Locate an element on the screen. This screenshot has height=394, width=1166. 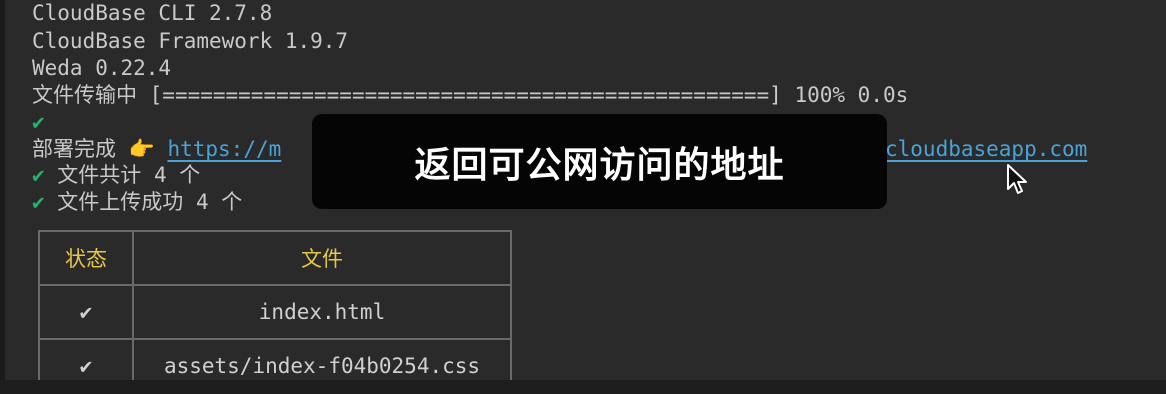
files-total-line: ✔ 文件共计 4 个 is located at coordinates (116, 175).